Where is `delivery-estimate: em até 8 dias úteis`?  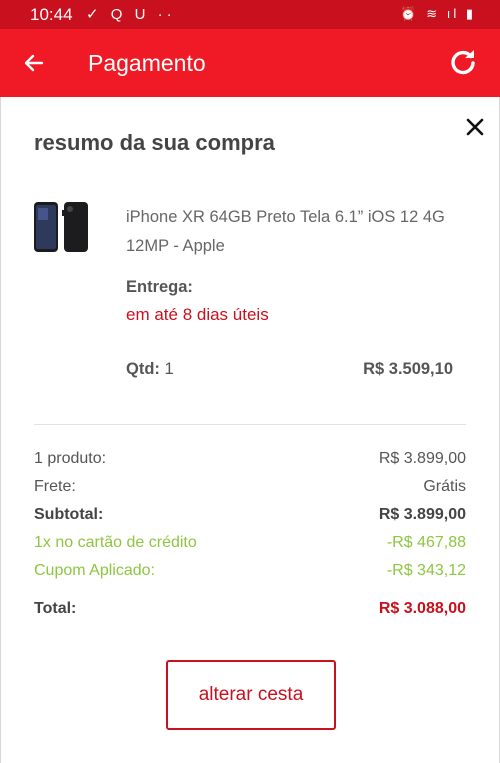
delivery-estimate: em até 8 dias úteis is located at coordinates (197, 314).